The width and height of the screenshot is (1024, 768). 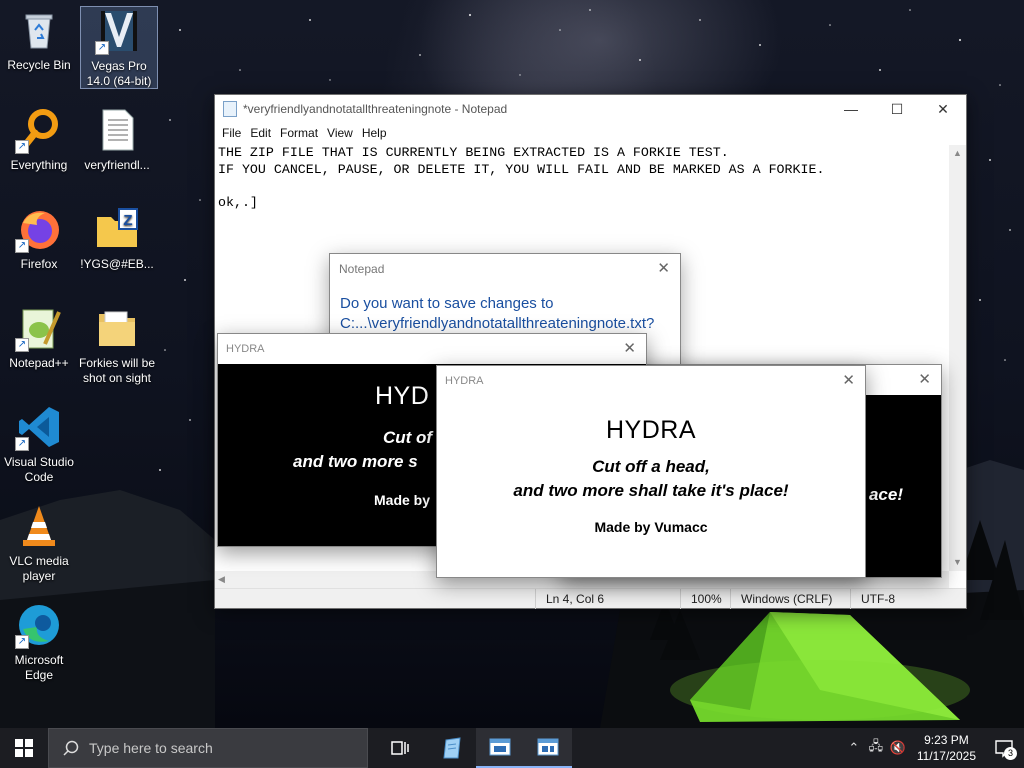 What do you see at coordinates (119, 73) in the screenshot?
I see `desktop-icon-label: Vegas Pro 14.0 (64-bit)` at bounding box center [119, 73].